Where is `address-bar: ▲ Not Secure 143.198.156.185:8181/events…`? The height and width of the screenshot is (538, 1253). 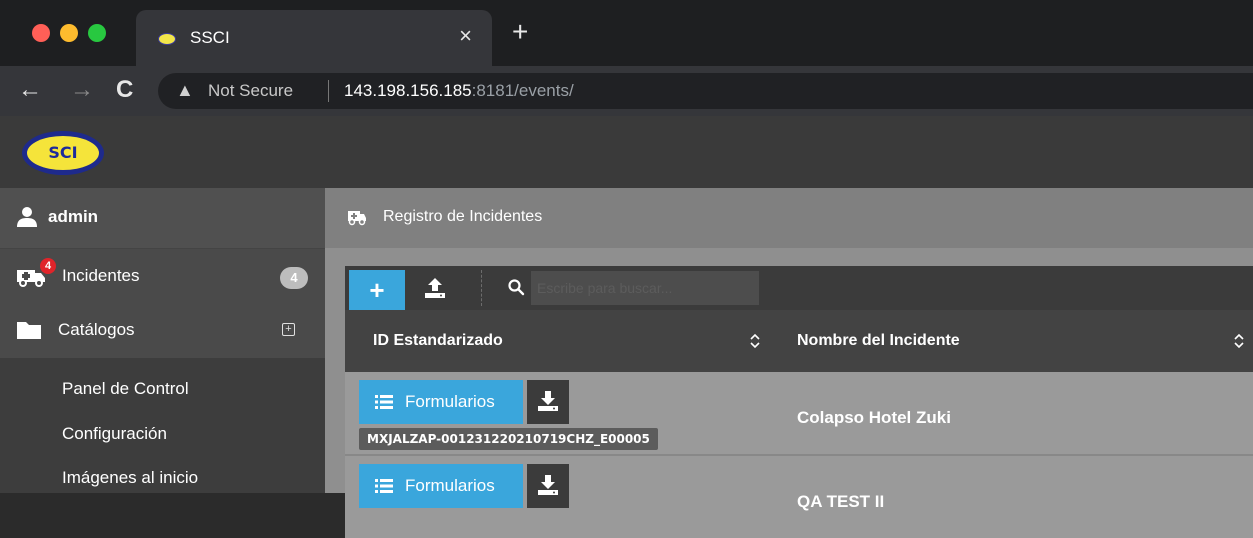
address-bar: ▲ Not Secure 143.198.156.185:8181/events… is located at coordinates (705, 91).